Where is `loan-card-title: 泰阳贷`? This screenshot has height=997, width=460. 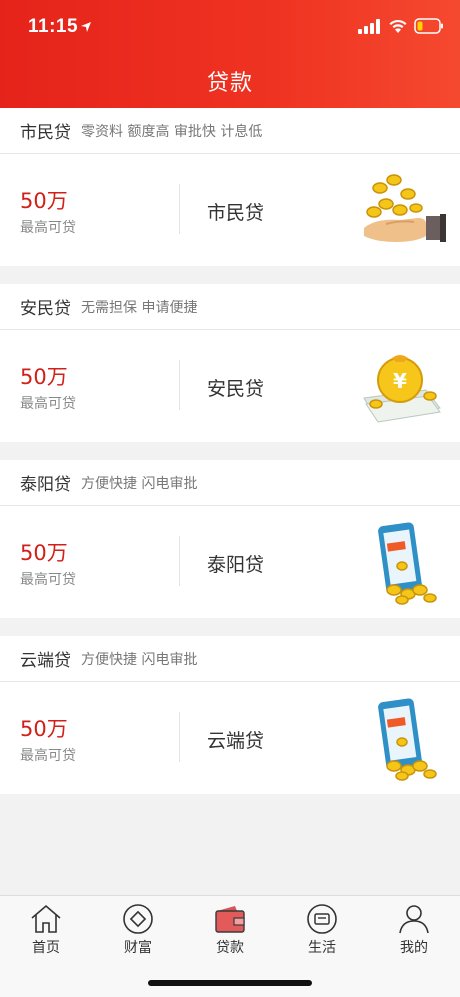
loan-card-title: 泰阳贷 is located at coordinates (45, 485).